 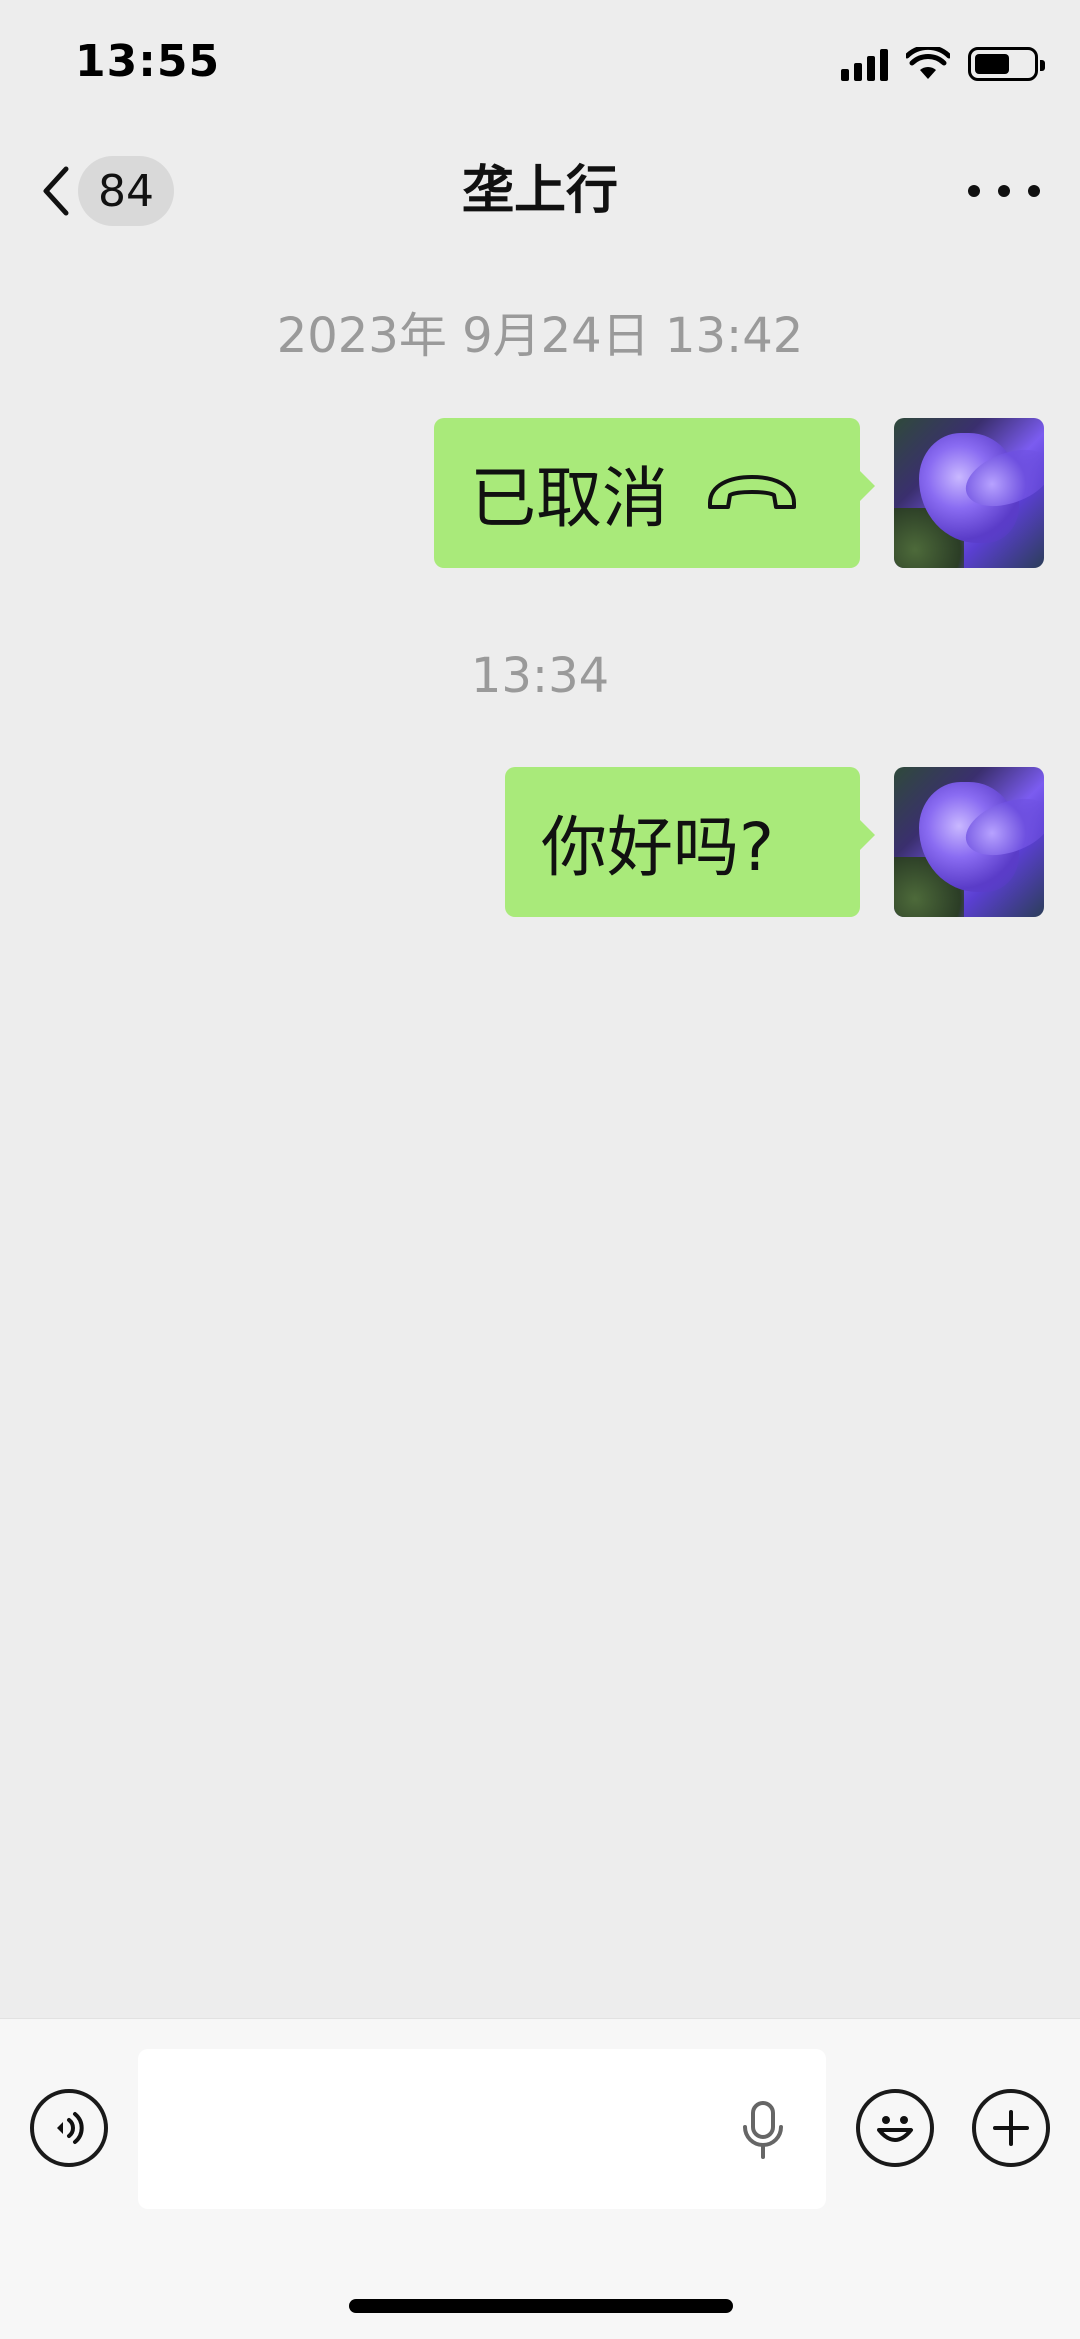 I want to click on smiley-face-icon, so click(x=895, y=2129).